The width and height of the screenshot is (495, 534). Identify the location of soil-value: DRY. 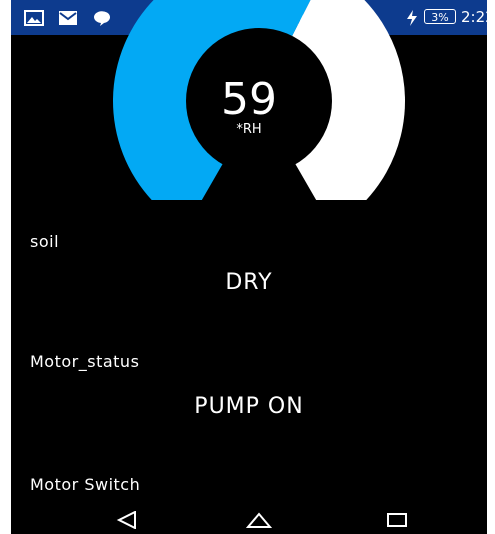
(249, 282).